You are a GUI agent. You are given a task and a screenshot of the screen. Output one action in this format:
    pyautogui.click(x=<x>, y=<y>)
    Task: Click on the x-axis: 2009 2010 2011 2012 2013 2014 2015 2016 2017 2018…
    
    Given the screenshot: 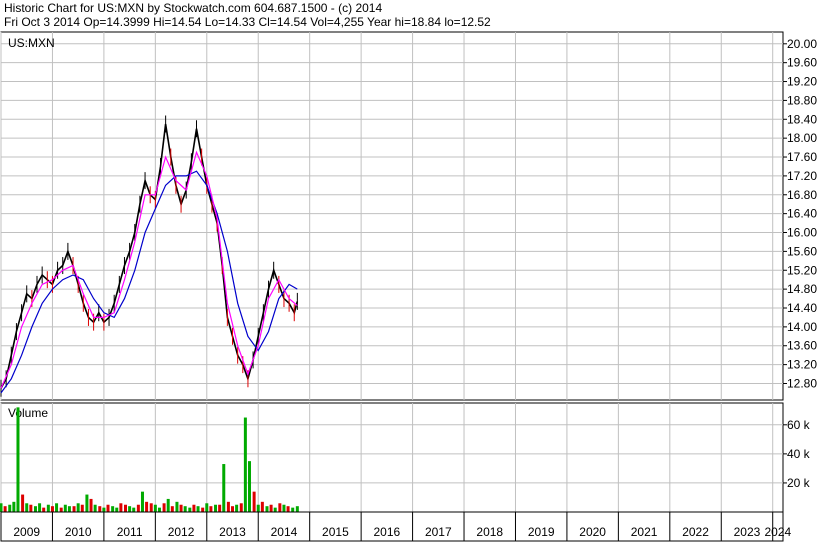 What is the action you would take?
    pyautogui.click(x=396, y=526)
    